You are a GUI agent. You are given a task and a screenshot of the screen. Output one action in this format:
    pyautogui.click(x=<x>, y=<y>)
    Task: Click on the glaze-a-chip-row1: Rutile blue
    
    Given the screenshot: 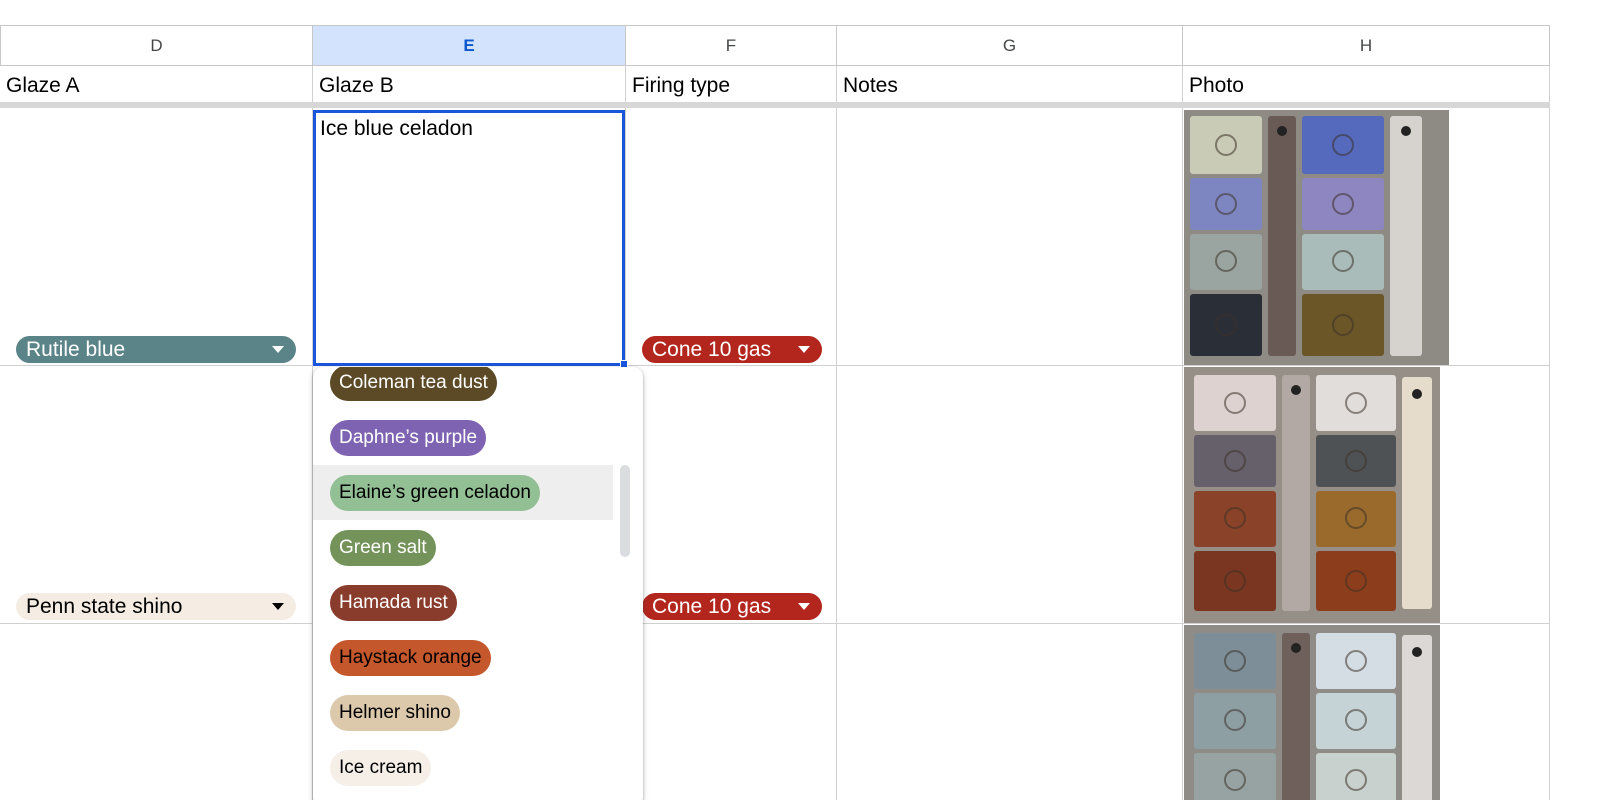 What is the action you would take?
    pyautogui.click(x=156, y=349)
    